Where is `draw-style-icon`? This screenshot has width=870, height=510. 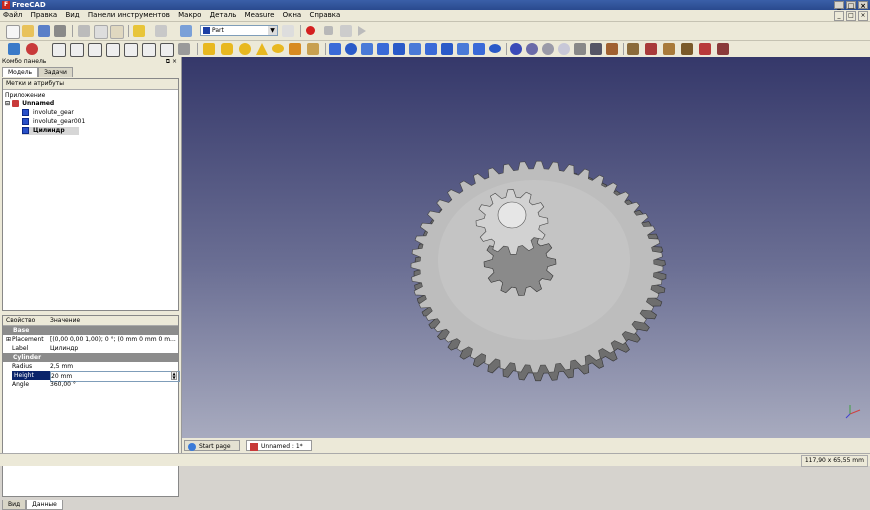
draw-style-icon is located at coordinates (32, 49).